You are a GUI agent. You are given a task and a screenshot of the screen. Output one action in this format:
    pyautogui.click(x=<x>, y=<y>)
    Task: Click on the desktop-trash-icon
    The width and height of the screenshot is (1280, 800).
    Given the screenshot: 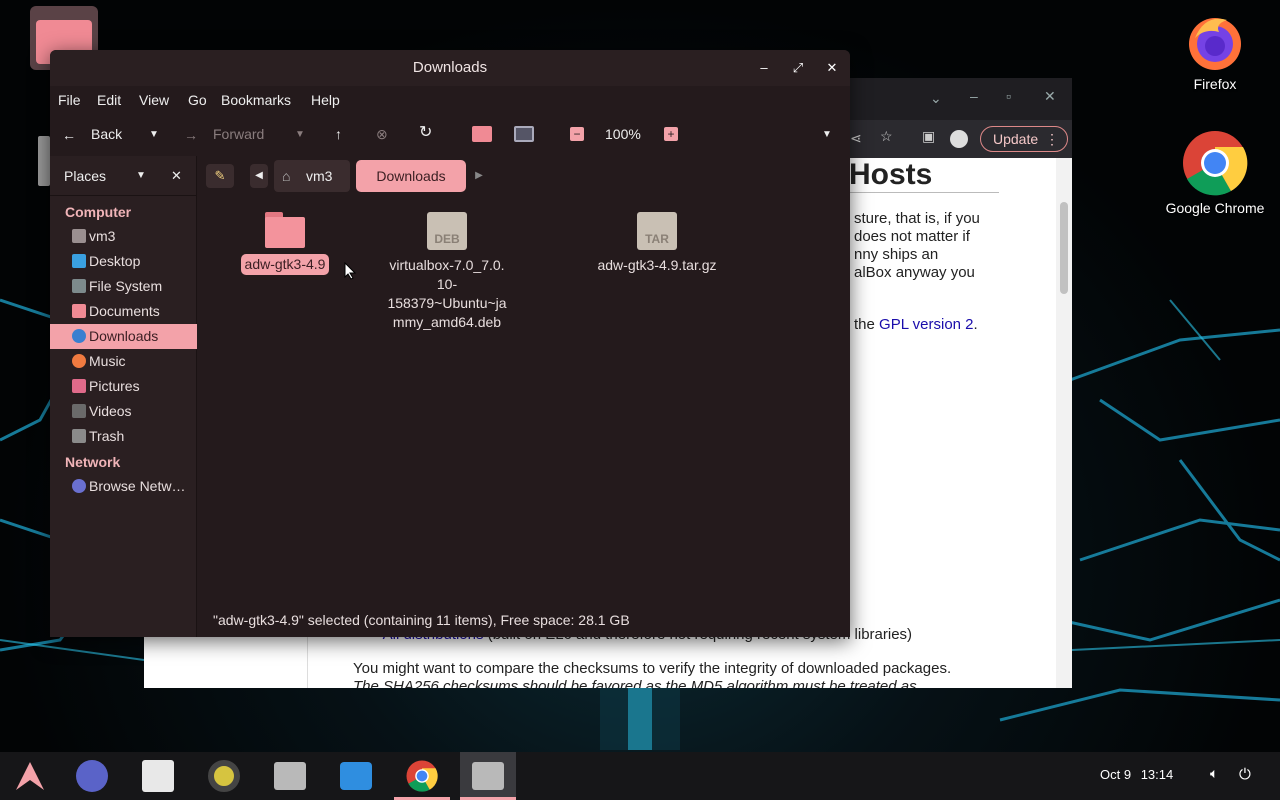 What is the action you would take?
    pyautogui.click(x=44, y=161)
    